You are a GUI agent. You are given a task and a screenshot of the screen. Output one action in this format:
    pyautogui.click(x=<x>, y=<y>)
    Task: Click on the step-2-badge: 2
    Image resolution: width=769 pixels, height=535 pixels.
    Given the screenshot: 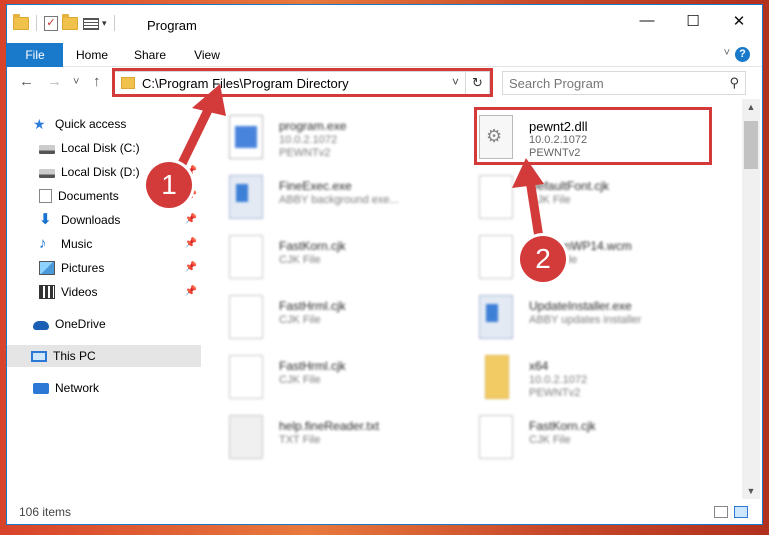 What is the action you would take?
    pyautogui.click(x=543, y=259)
    